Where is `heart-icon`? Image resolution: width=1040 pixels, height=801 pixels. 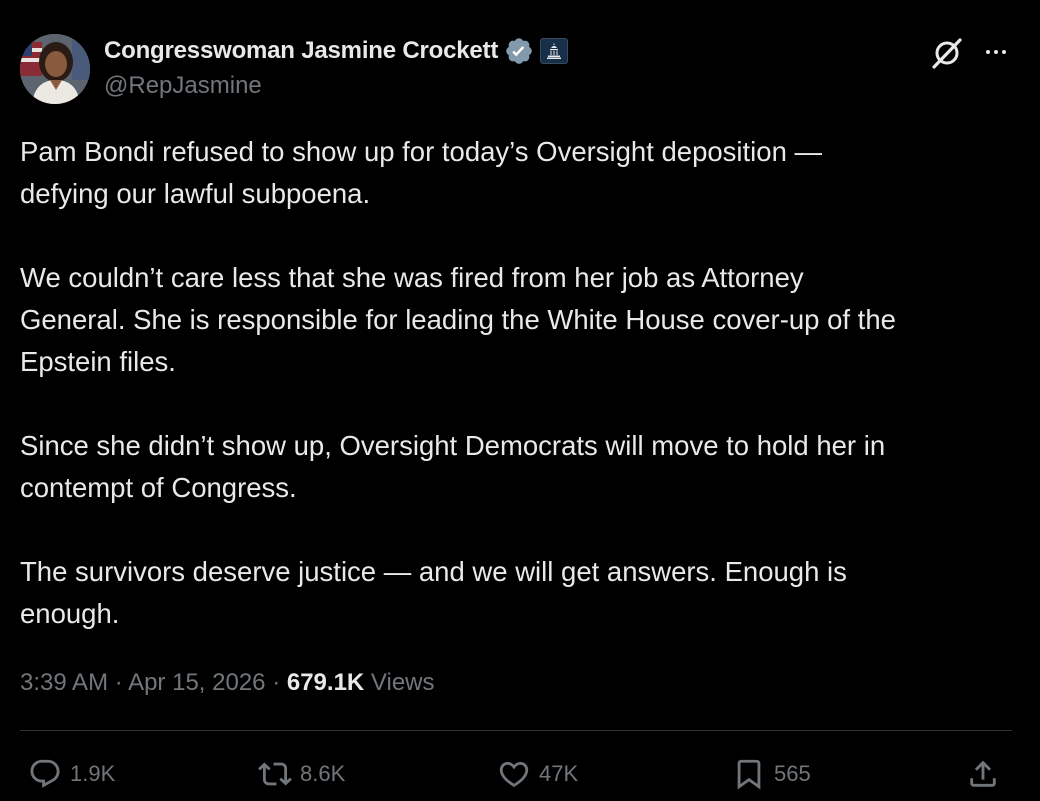 heart-icon is located at coordinates (514, 774).